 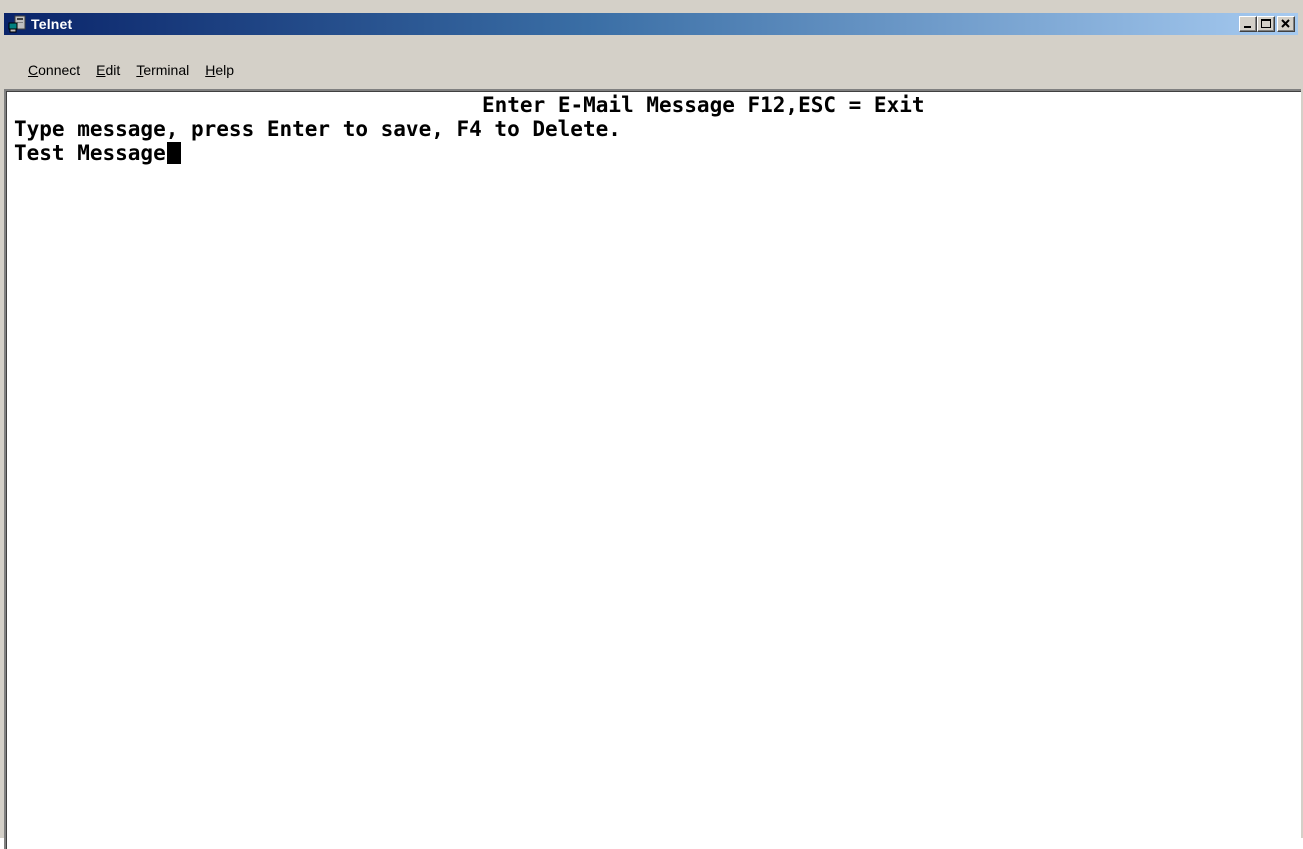 I want to click on menu-help-label: elp, so click(x=225, y=70).